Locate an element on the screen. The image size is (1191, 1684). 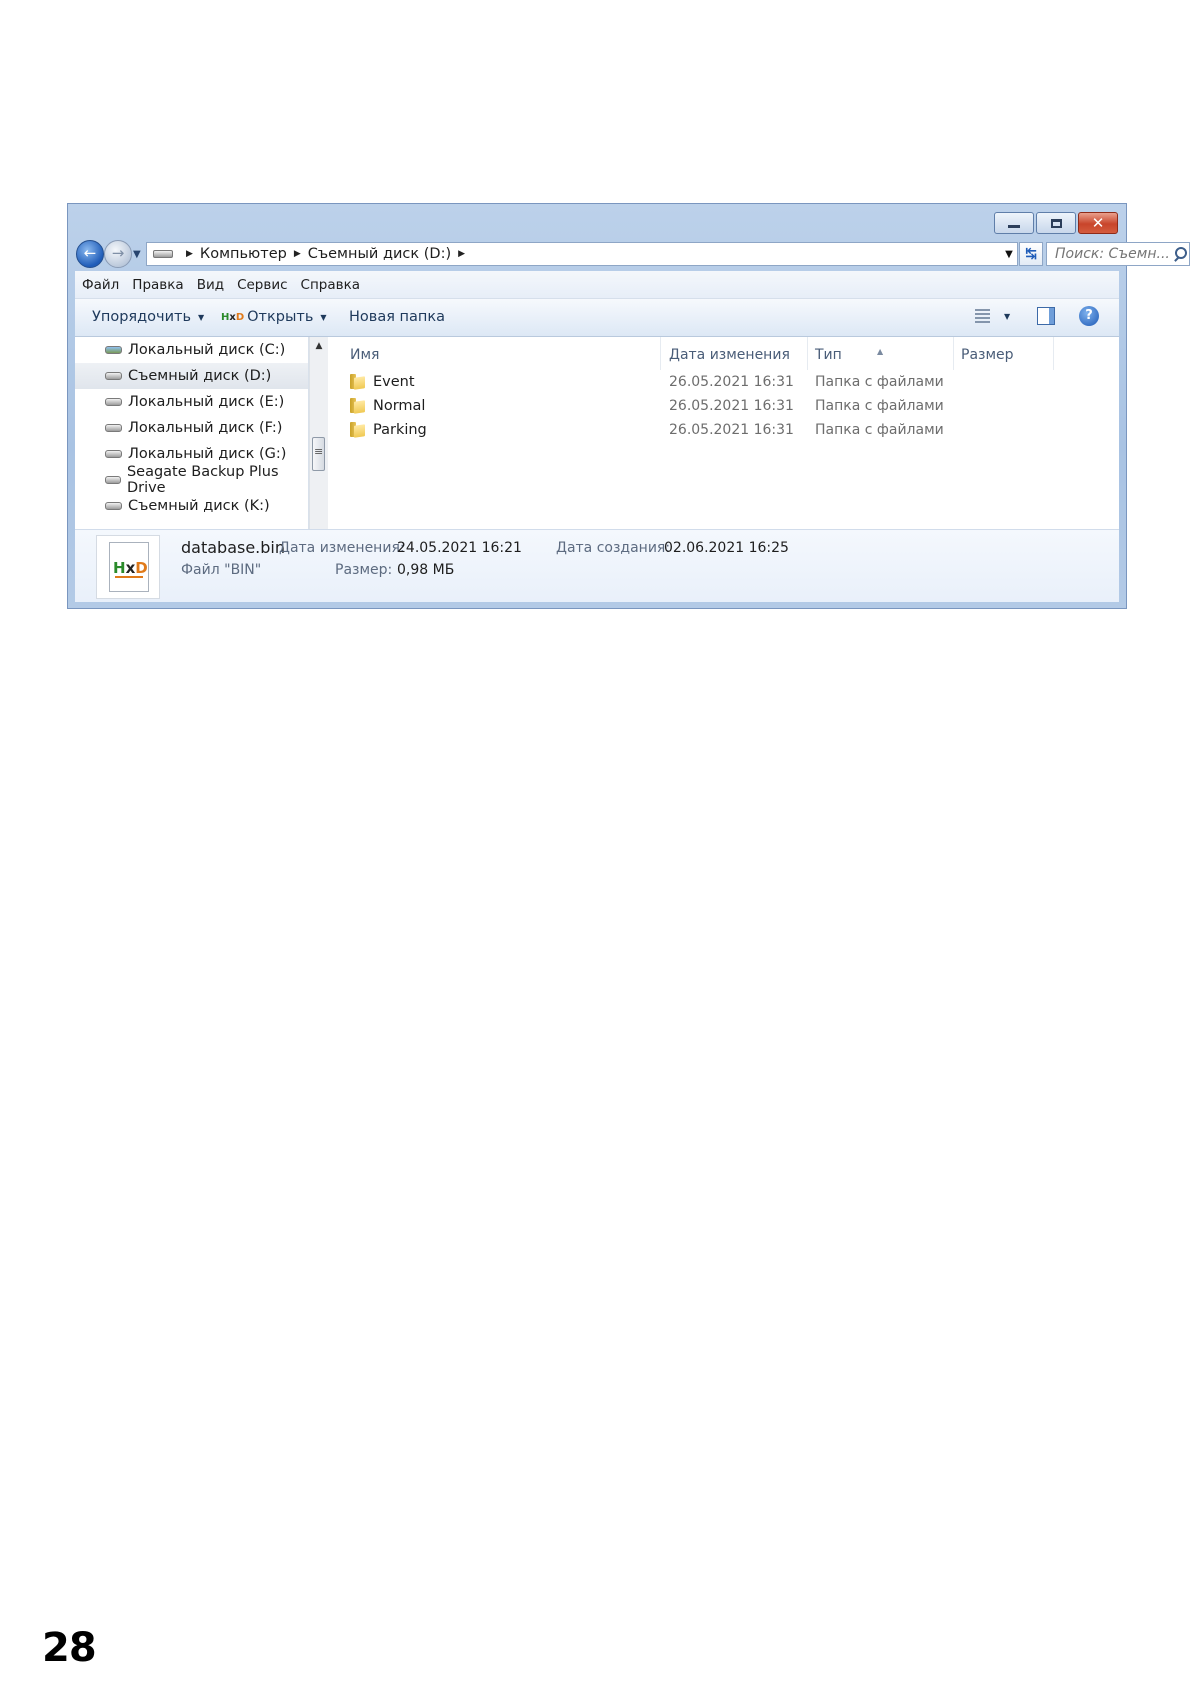
menu-view: Вид is located at coordinates (210, 285).